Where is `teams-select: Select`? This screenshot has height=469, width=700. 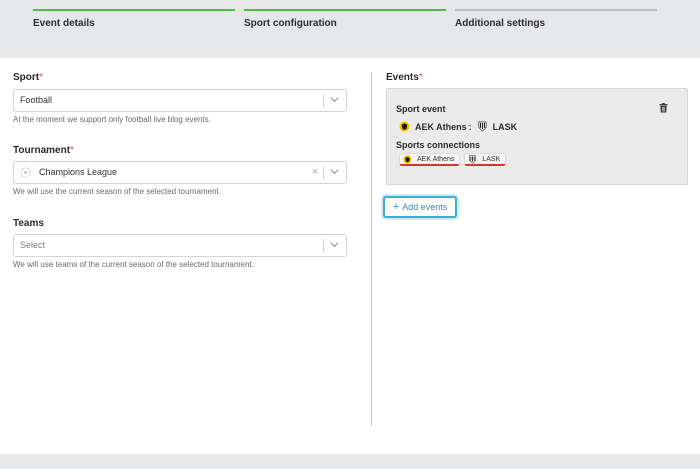 teams-select: Select is located at coordinates (180, 245).